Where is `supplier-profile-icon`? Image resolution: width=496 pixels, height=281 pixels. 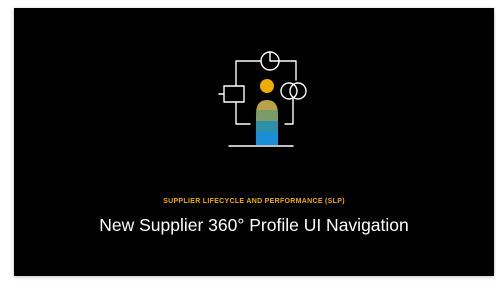
supplier-profile-icon is located at coordinates (259, 104).